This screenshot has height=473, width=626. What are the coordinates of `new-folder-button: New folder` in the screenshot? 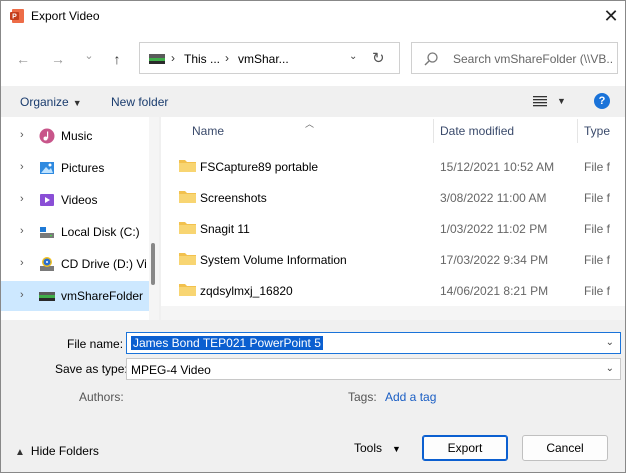 It's located at (139, 102).